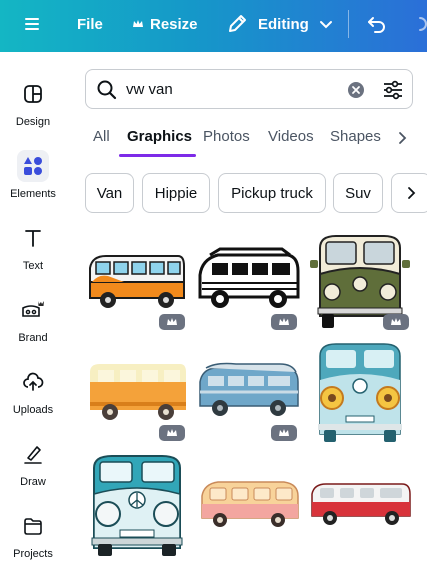 This screenshot has width=427, height=570. I want to click on file-menu-button: File, so click(90, 24).